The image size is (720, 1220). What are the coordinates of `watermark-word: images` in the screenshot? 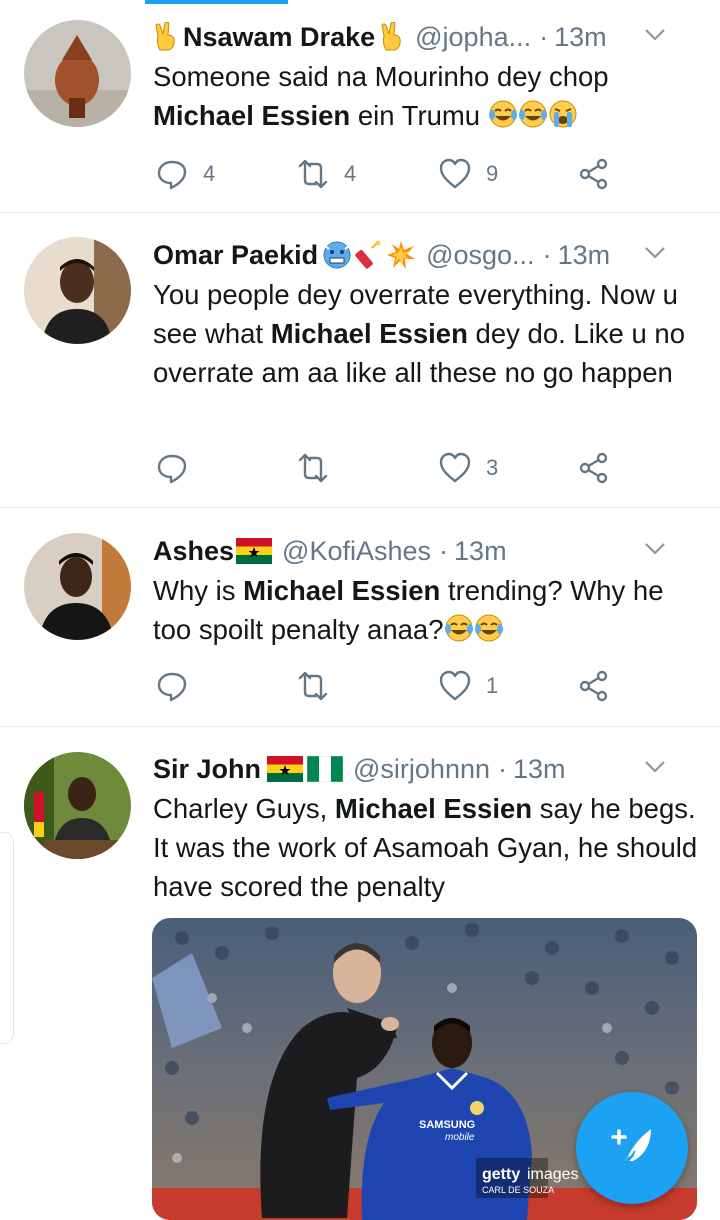 It's located at (553, 1174).